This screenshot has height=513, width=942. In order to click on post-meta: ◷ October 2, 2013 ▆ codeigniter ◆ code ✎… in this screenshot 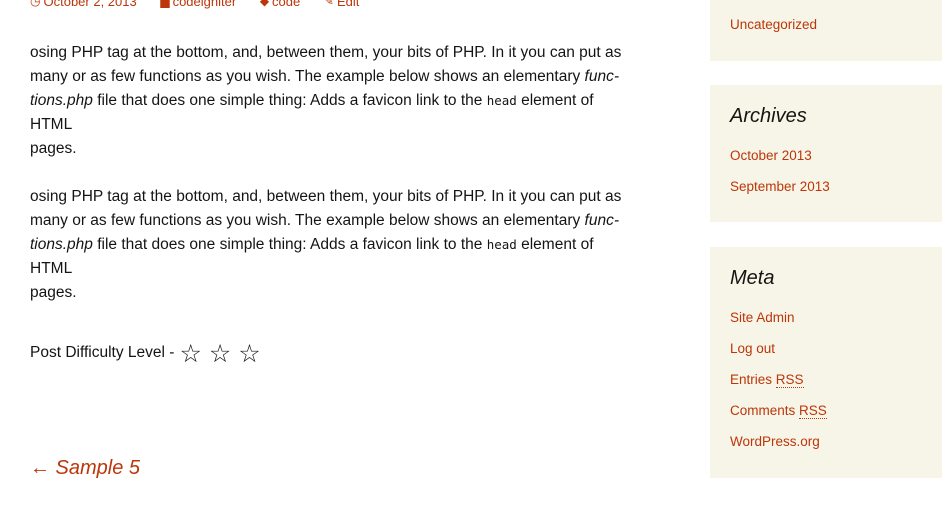, I will do `click(204, 4)`.